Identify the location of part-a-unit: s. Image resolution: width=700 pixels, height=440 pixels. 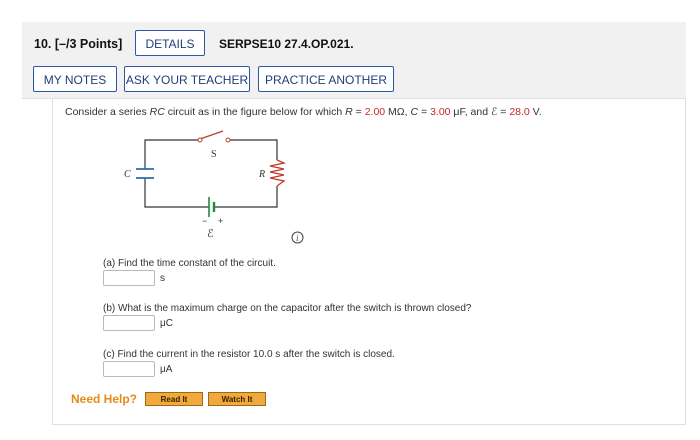
(162, 278).